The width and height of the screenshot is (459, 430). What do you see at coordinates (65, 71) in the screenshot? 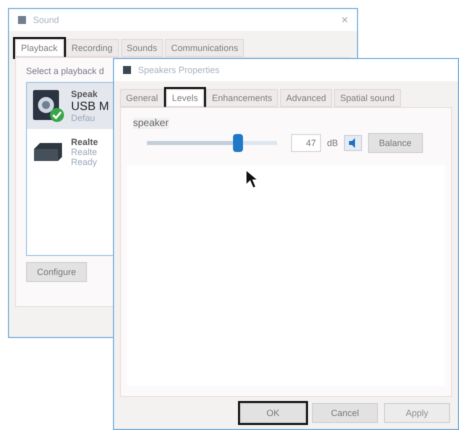
I see `instruction-text: Select a playback d` at bounding box center [65, 71].